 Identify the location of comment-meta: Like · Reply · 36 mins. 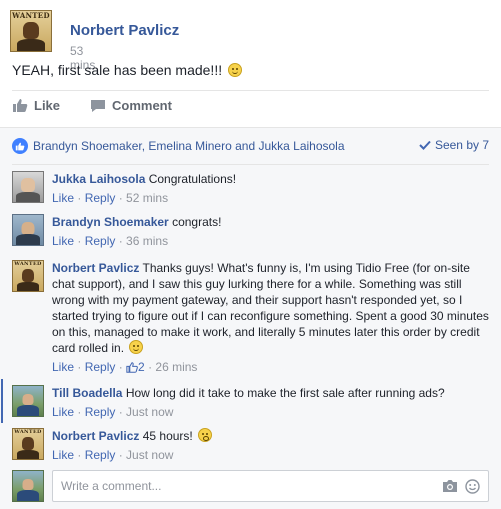
(110, 241).